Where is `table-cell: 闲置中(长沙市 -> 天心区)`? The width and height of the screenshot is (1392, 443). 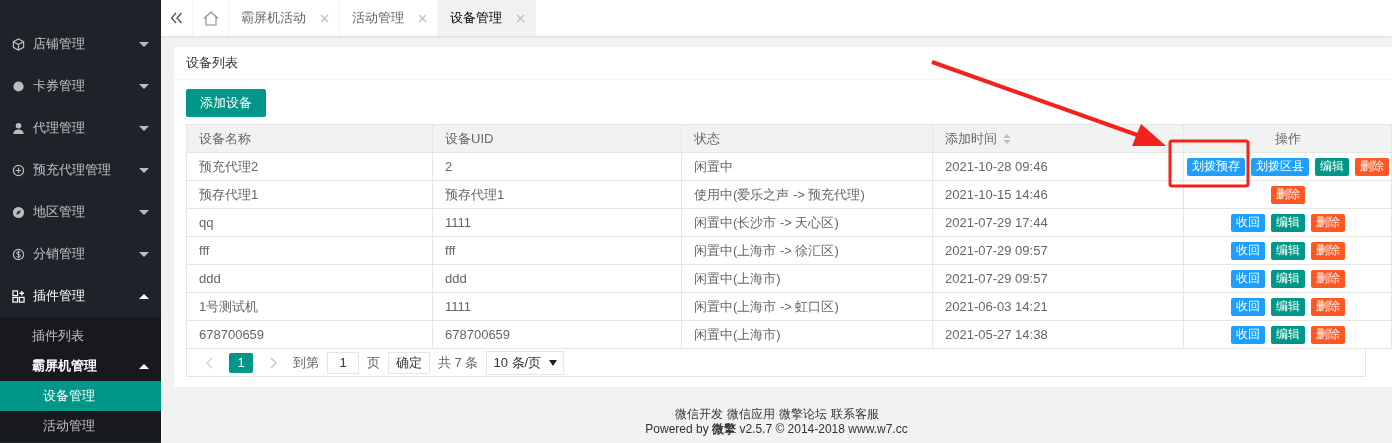
table-cell: 闲置中(长沙市 -> 天心区) is located at coordinates (807, 222).